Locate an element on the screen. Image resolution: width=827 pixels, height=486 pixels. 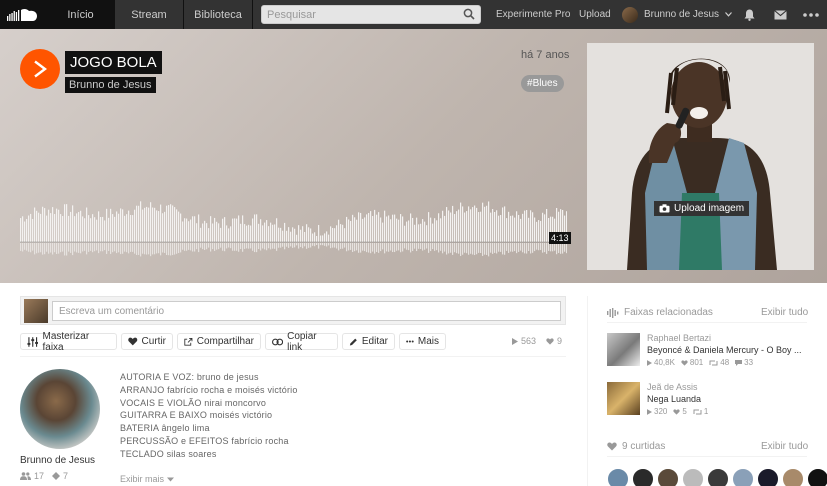
tracks-icon is located at coordinates (56, 476).